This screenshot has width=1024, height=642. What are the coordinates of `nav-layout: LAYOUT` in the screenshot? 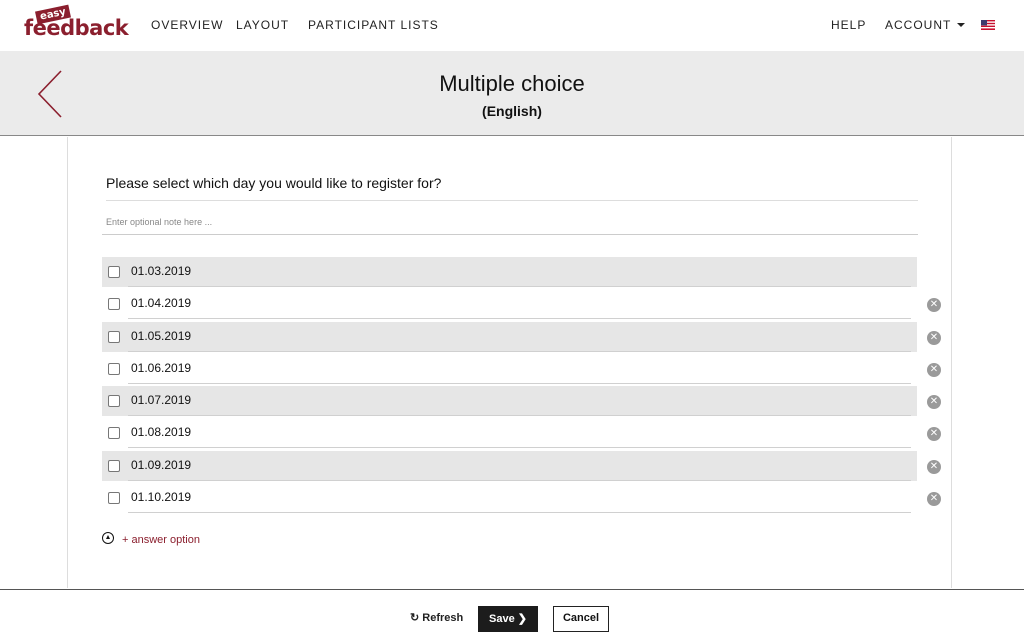 It's located at (262, 25).